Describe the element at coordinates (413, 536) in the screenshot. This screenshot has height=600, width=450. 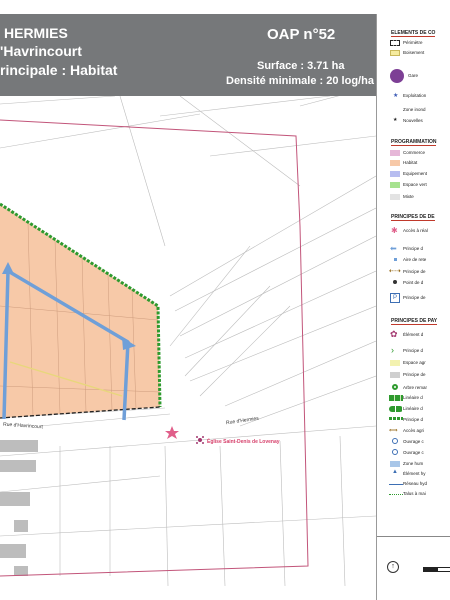
I see `legend-divider` at that location.